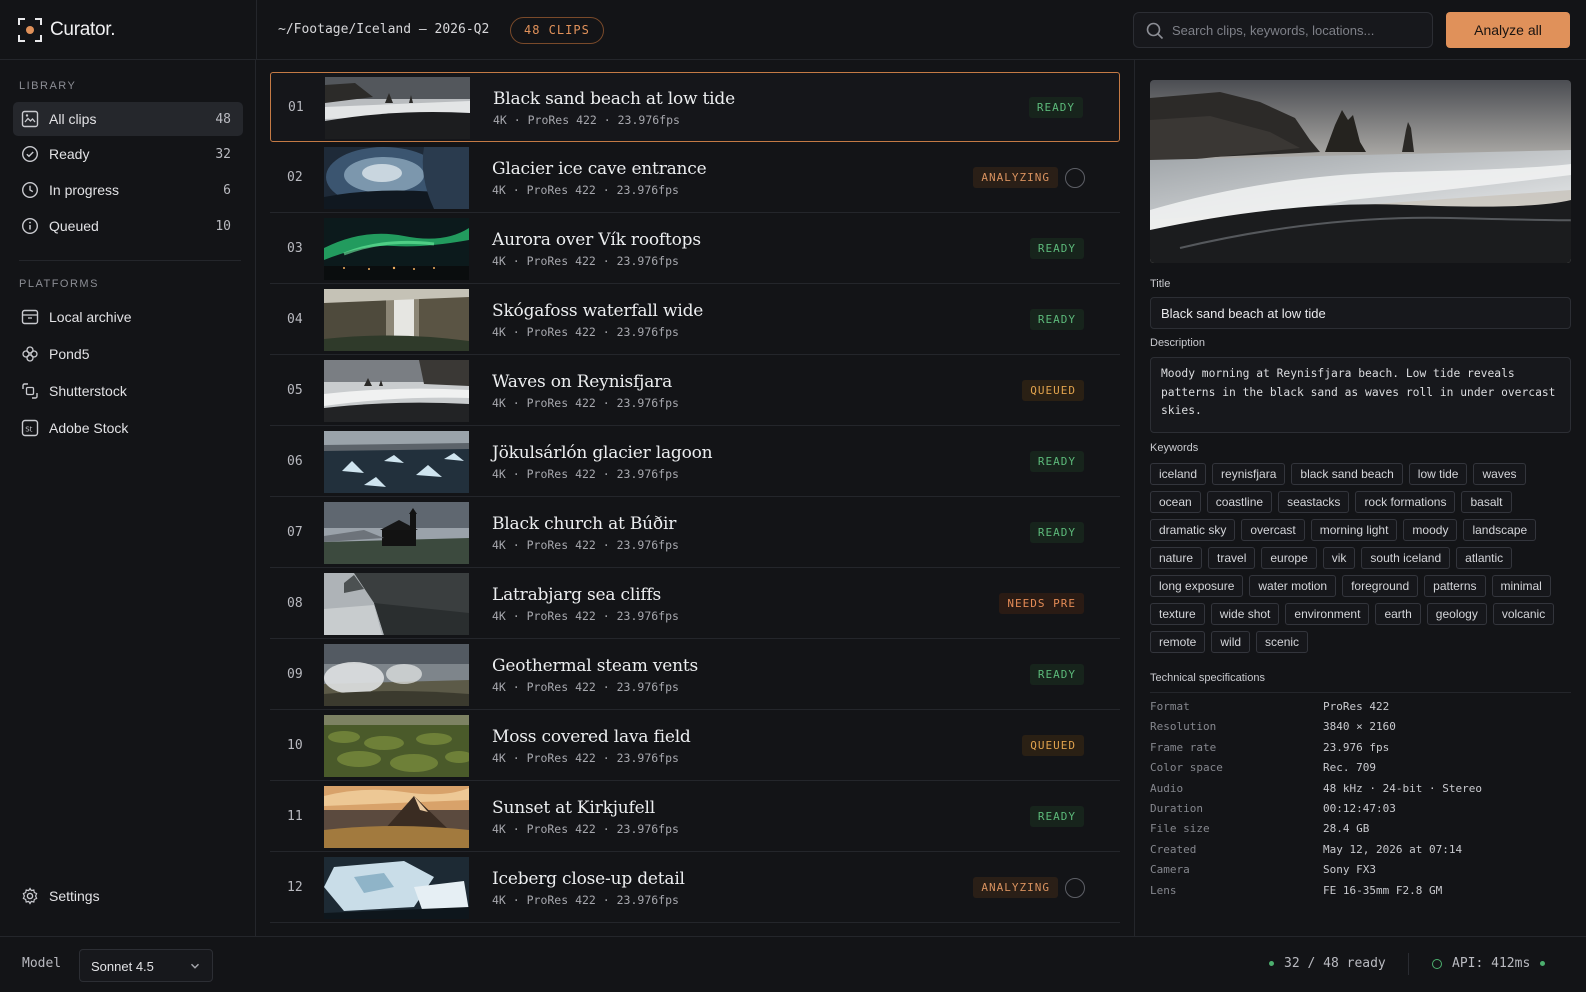 The image size is (1586, 992). What do you see at coordinates (1405, 502) in the screenshot?
I see `keyword-chip: rock formations` at bounding box center [1405, 502].